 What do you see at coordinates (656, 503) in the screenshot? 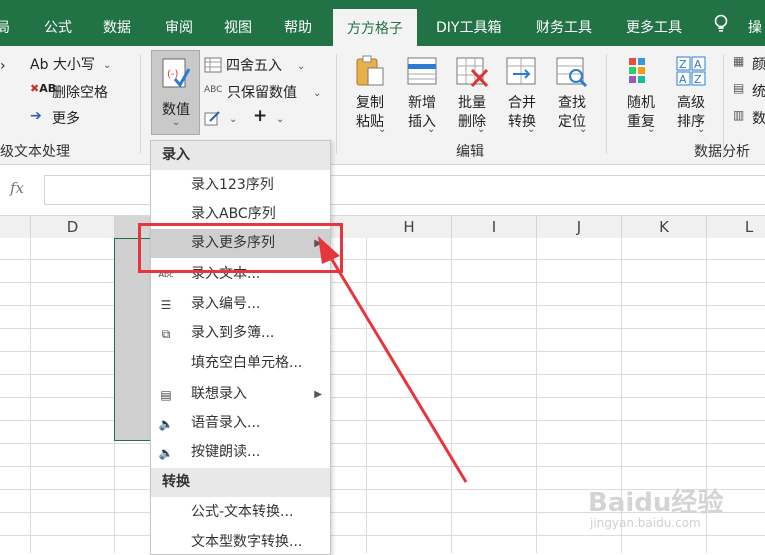
I see `baidu-watermark: Baidu经验` at bounding box center [656, 503].